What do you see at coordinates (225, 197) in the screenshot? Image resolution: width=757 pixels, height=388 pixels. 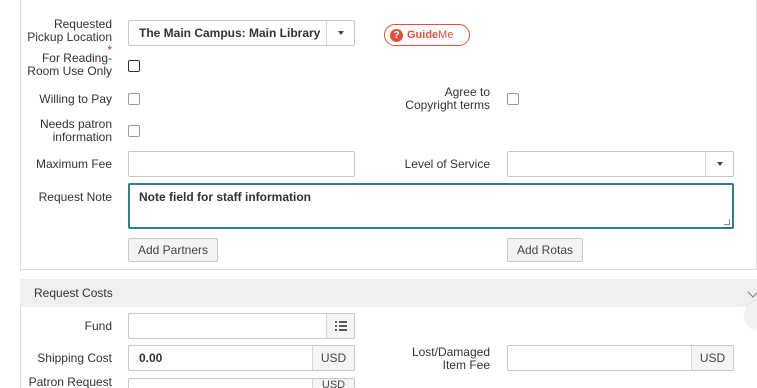 I see `request-note-value: Note field for staff information` at bounding box center [225, 197].